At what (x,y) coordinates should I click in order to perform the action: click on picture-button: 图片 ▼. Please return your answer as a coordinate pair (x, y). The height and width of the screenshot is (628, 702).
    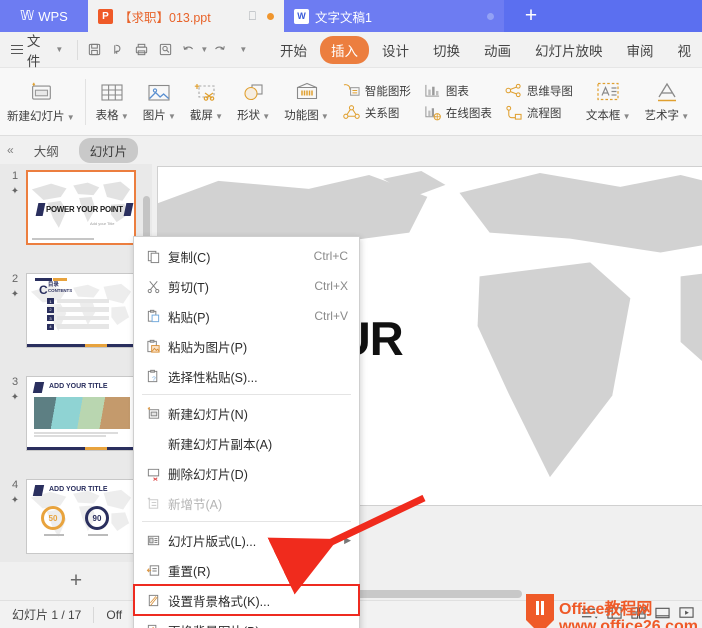
    Looking at the image, I should click on (159, 102).